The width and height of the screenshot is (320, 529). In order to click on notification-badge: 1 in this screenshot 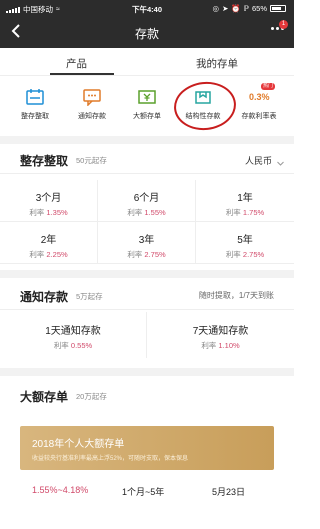, I will do `click(283, 24)`.